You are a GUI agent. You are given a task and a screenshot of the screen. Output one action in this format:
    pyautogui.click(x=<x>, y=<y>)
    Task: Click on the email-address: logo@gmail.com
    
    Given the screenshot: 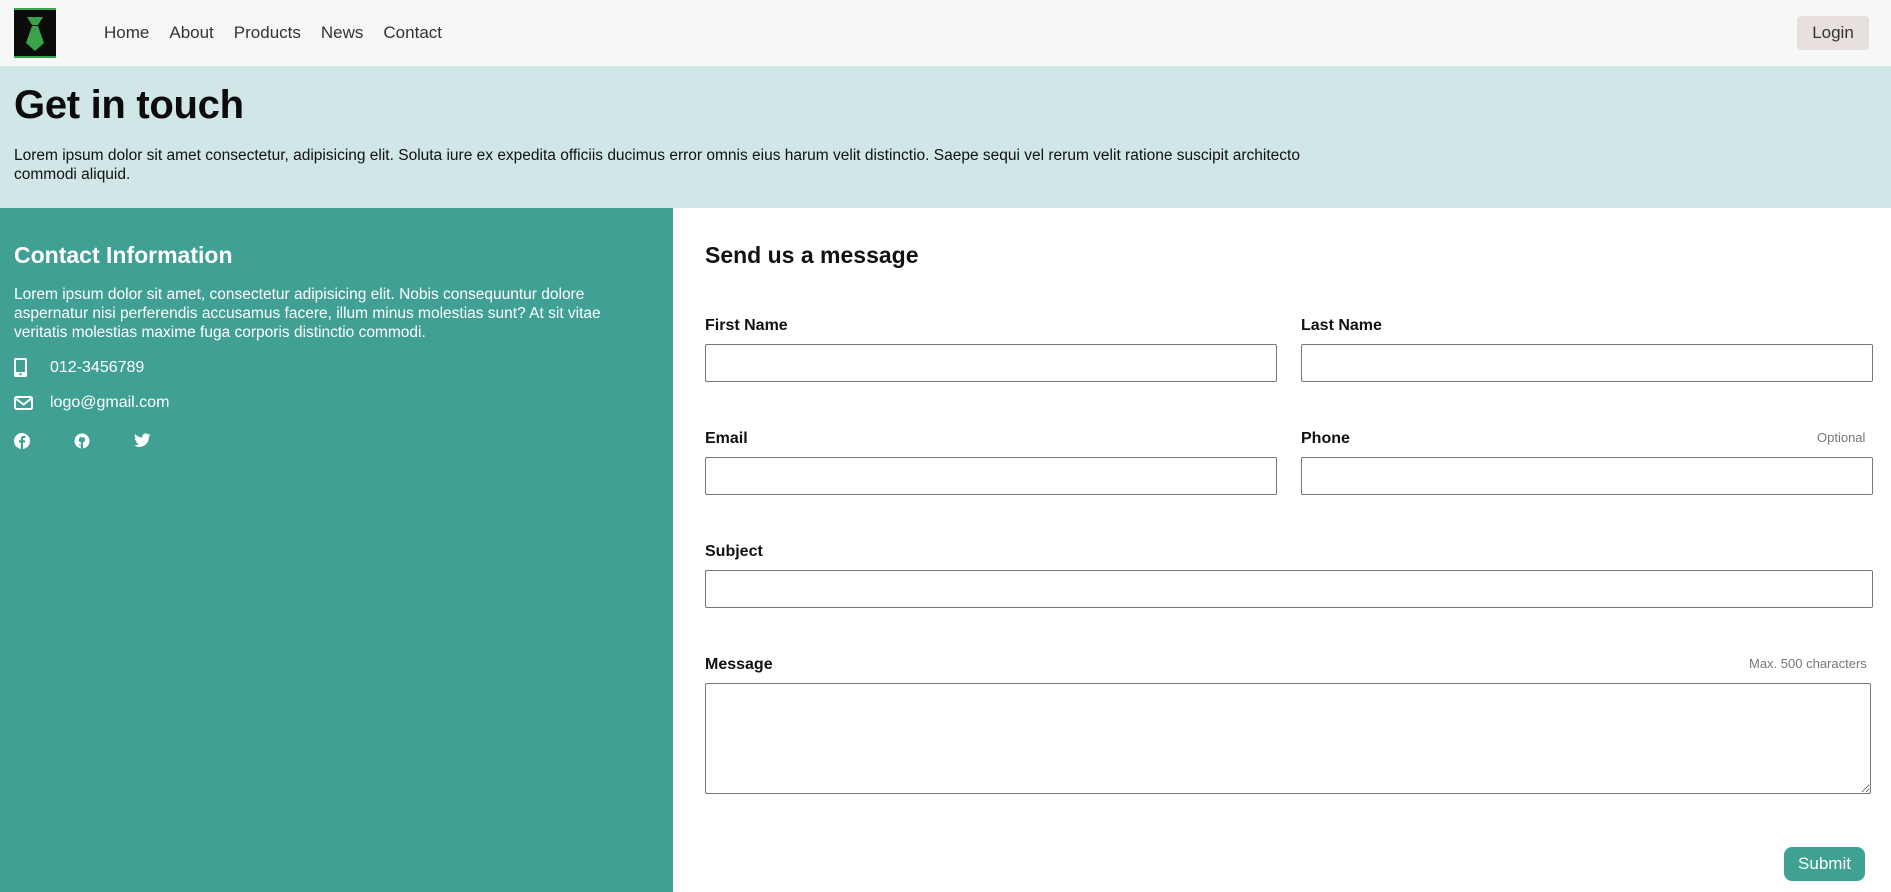 What is the action you would take?
    pyautogui.click(x=110, y=402)
    